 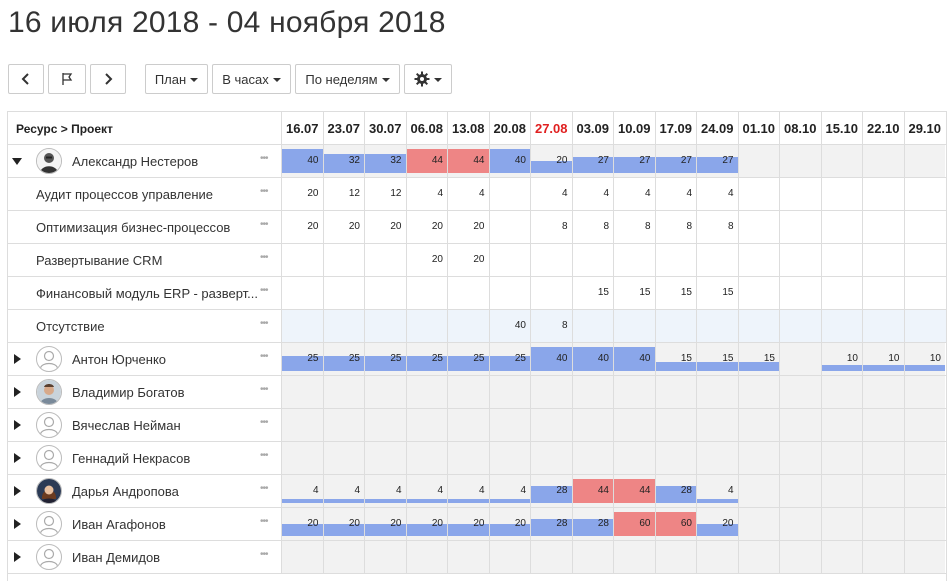 I want to click on next-period-button, so click(x=108, y=79).